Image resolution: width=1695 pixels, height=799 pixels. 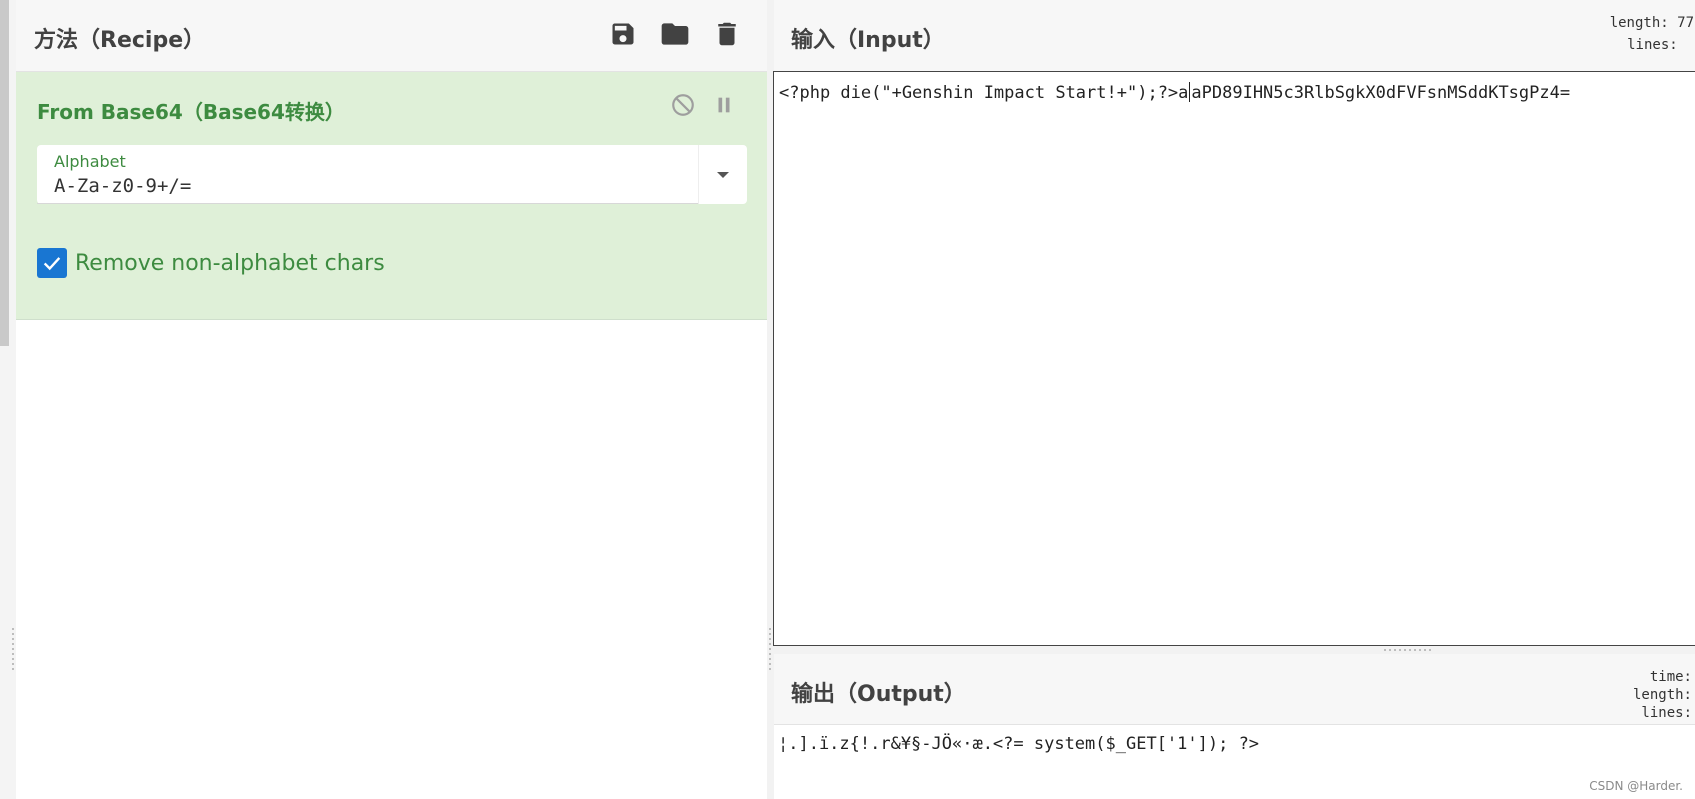 I want to click on alphabet-label: Alphabet, so click(x=90, y=161).